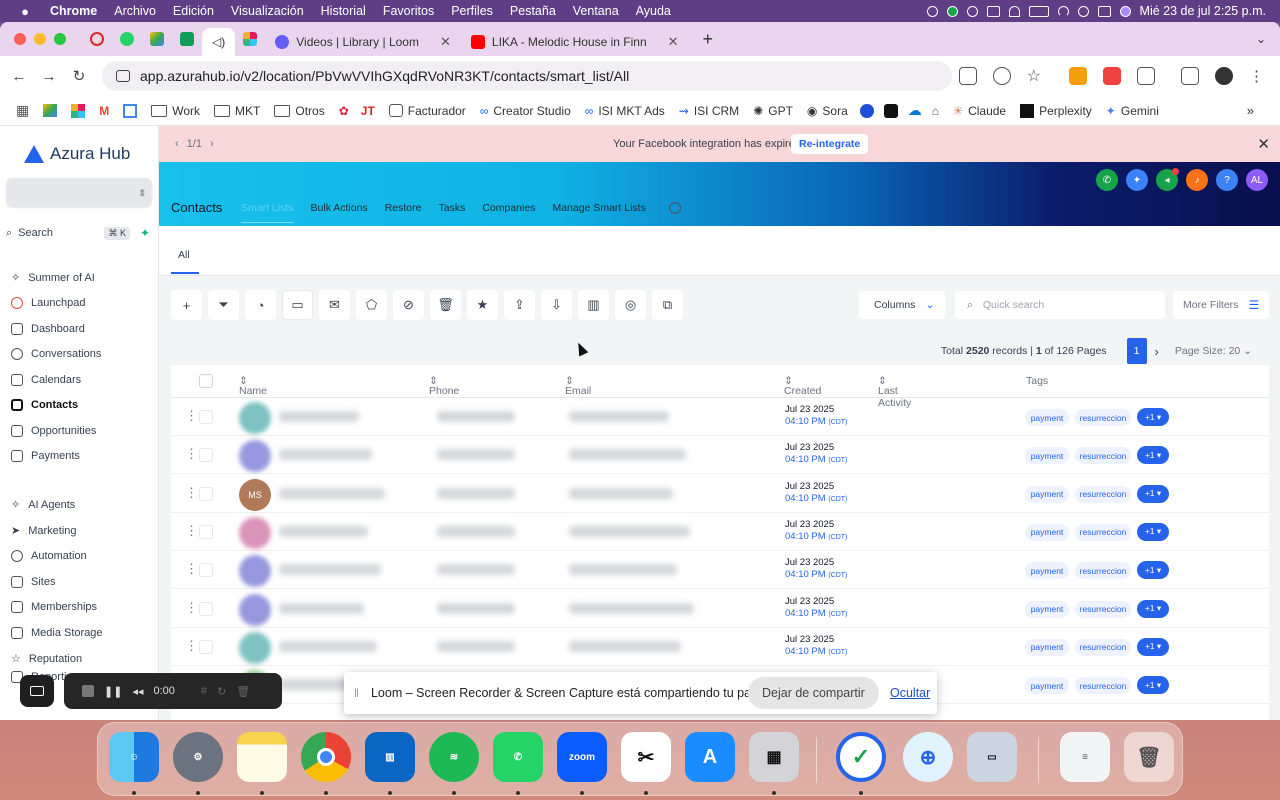 The height and width of the screenshot is (800, 1280). What do you see at coordinates (253, 386) in the screenshot?
I see `col-name: Name ⇕` at bounding box center [253, 386].